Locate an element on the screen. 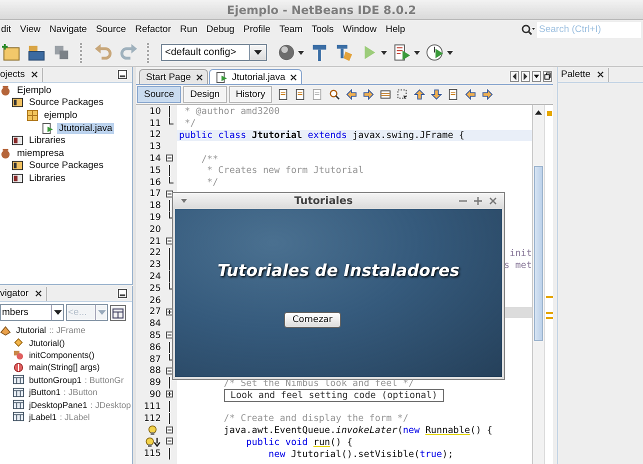 This screenshot has height=464, width=643. menu-item: View is located at coordinates (30, 29).